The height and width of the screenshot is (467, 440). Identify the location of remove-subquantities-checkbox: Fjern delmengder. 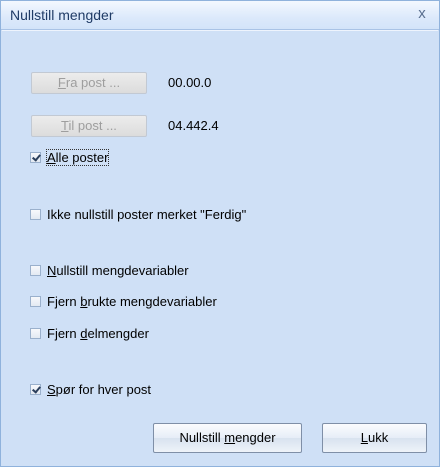
(89, 333).